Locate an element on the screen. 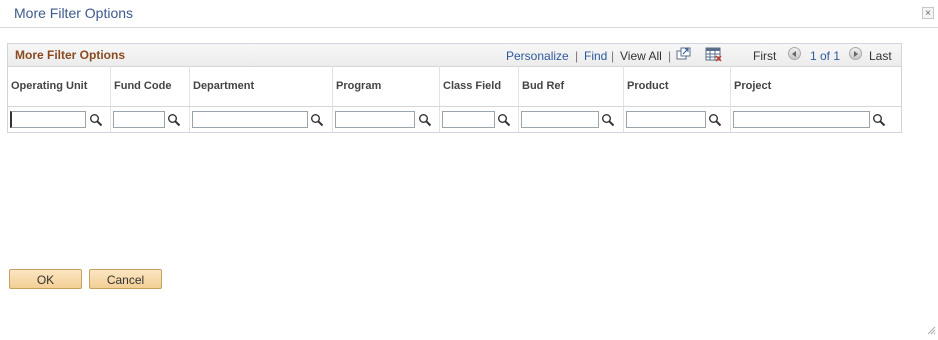 The height and width of the screenshot is (340, 938). column-header-program: Program is located at coordinates (386, 86).